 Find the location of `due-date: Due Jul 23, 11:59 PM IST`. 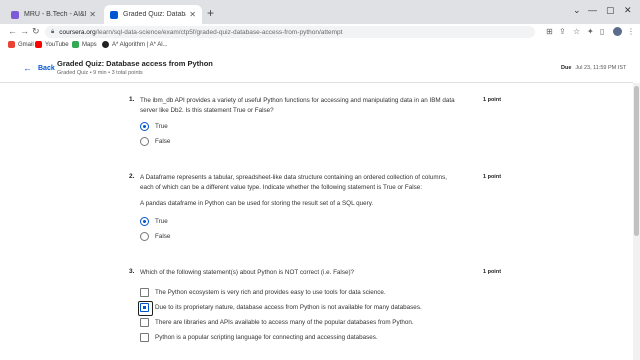

due-date: Due Jul 23, 11:59 PM IST is located at coordinates (593, 68).